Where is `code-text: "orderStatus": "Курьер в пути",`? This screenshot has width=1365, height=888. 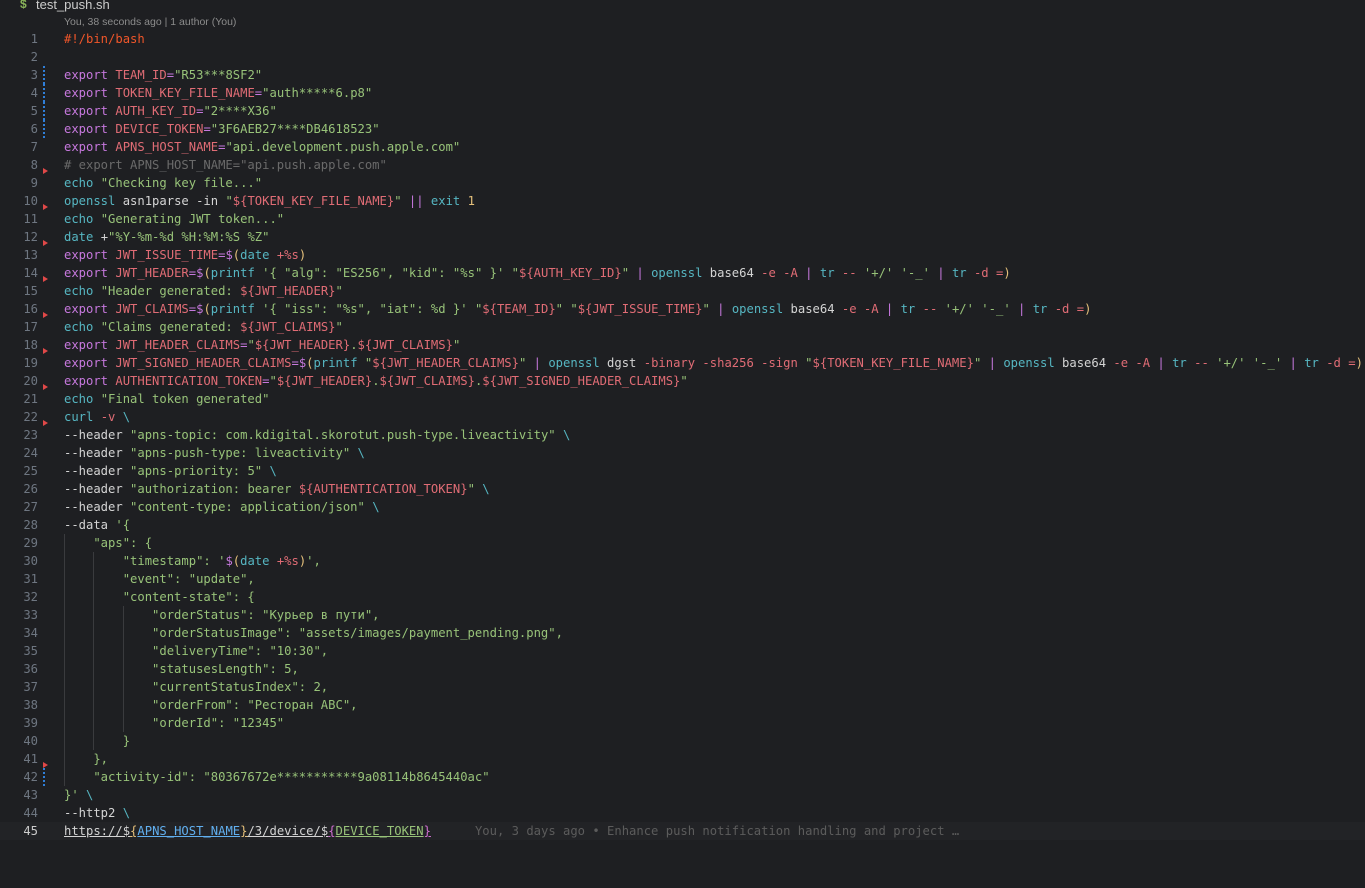 code-text: "orderStatus": "Курьер в пути", is located at coordinates (221, 615).